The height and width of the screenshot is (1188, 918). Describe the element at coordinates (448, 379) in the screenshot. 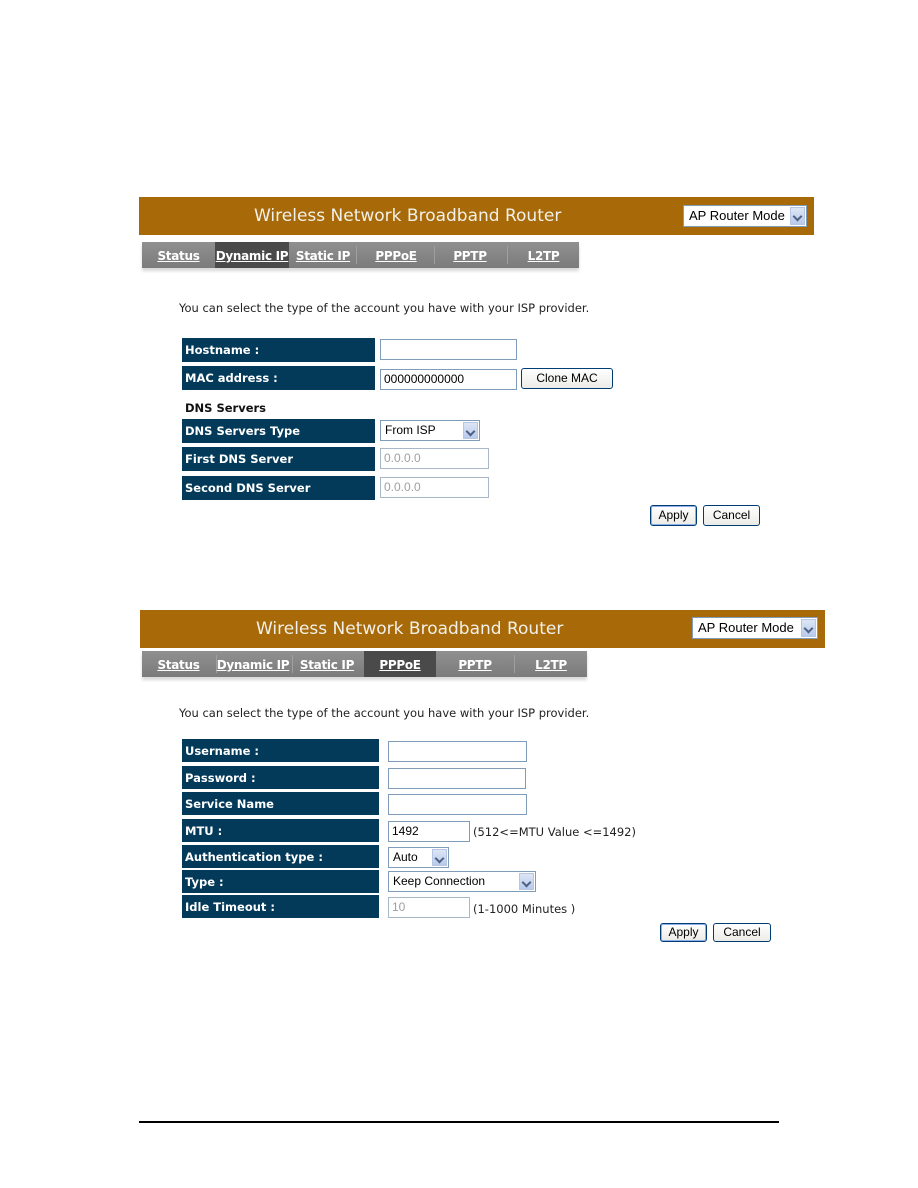

I see `mac-address-input: 000000000000` at that location.